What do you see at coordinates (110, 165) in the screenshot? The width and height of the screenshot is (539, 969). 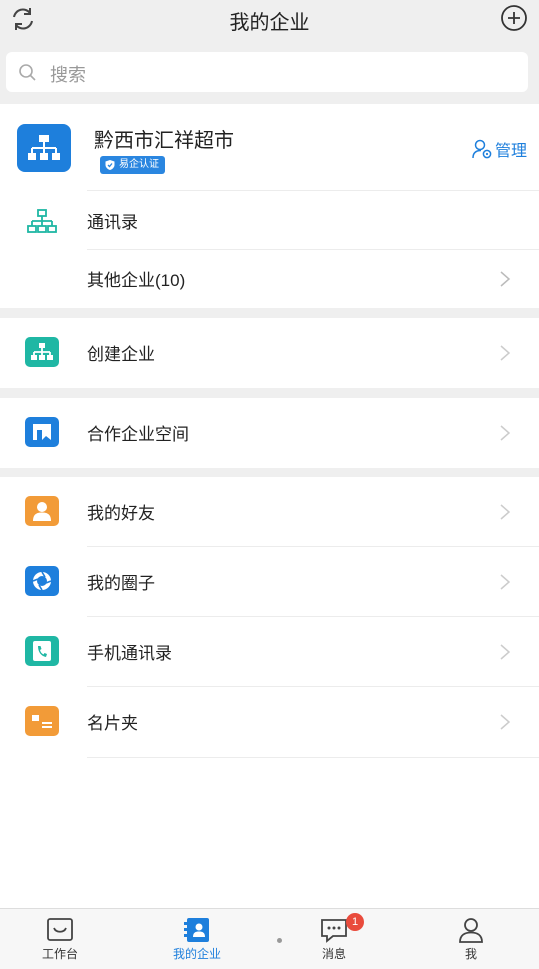 I see `shield-icon` at bounding box center [110, 165].